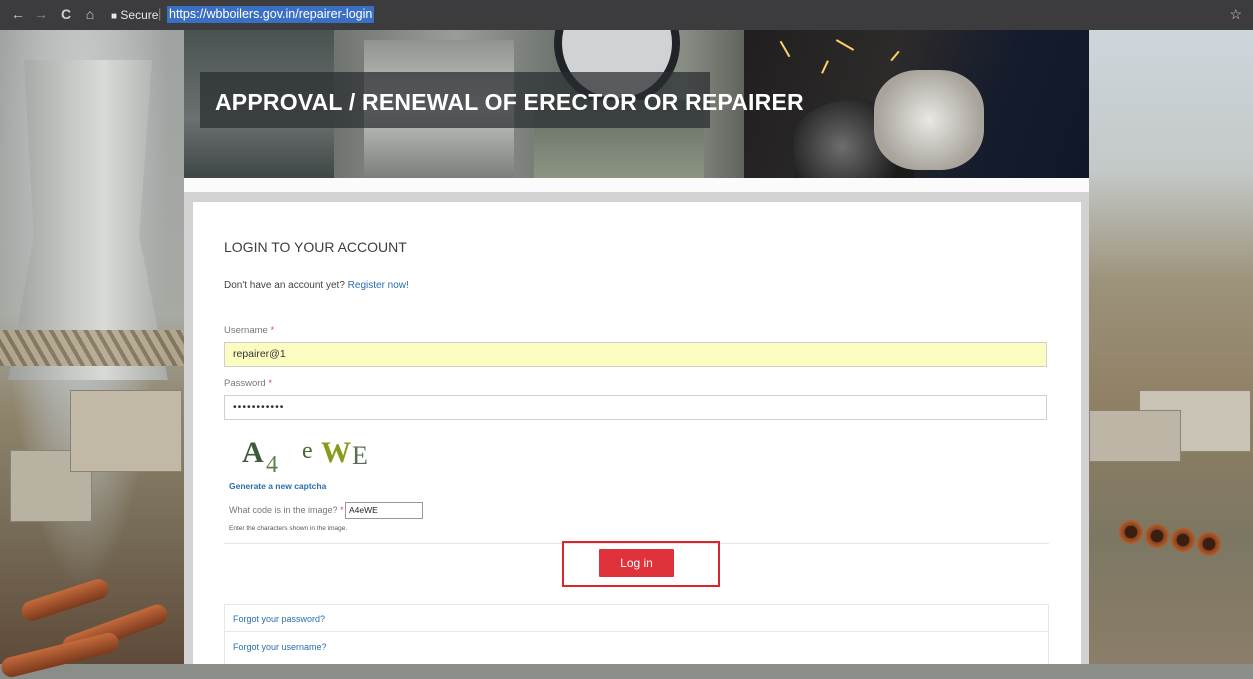 This screenshot has height=679, width=1253. I want to click on username-label: Username *, so click(249, 330).